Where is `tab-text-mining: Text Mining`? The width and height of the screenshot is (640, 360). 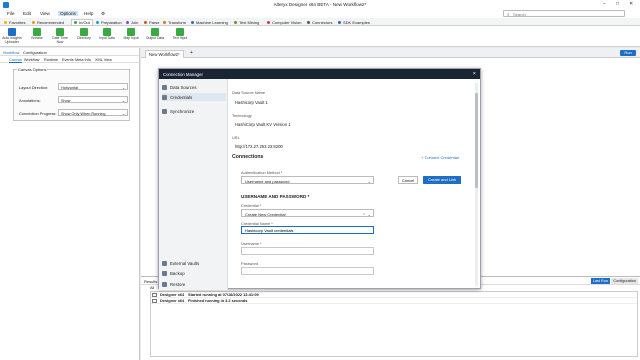
tab-text-mining: Text Mining is located at coordinates (246, 22).